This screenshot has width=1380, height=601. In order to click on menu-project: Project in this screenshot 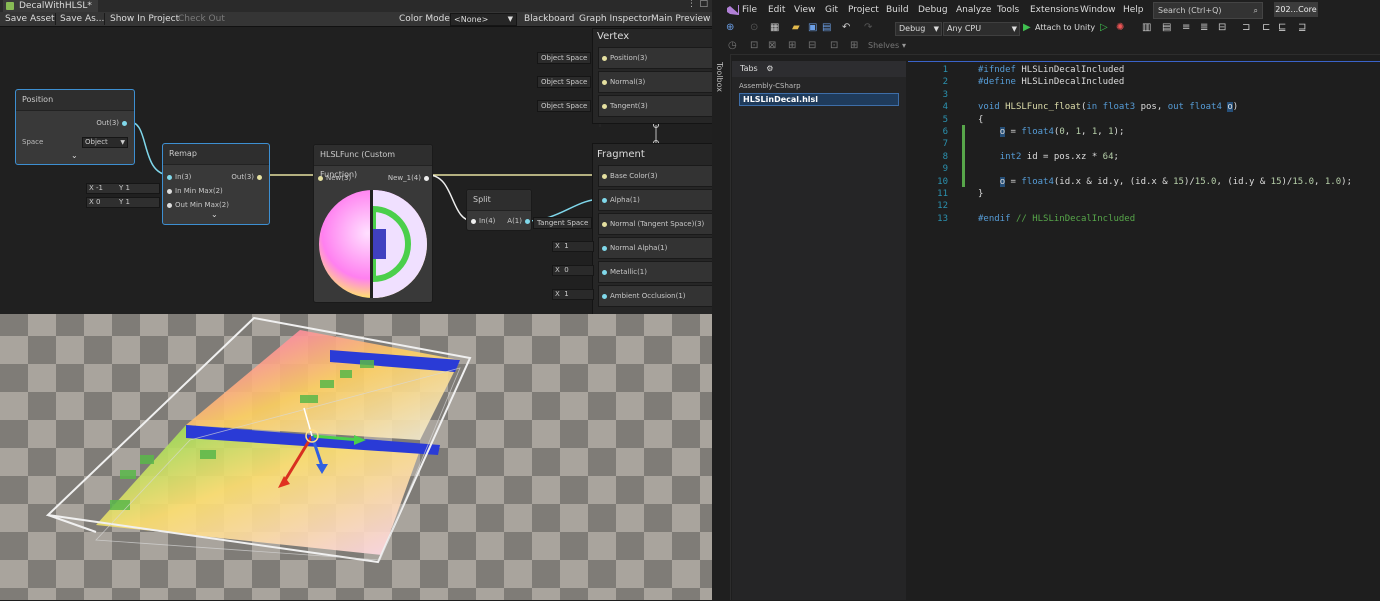, I will do `click(863, 10)`.